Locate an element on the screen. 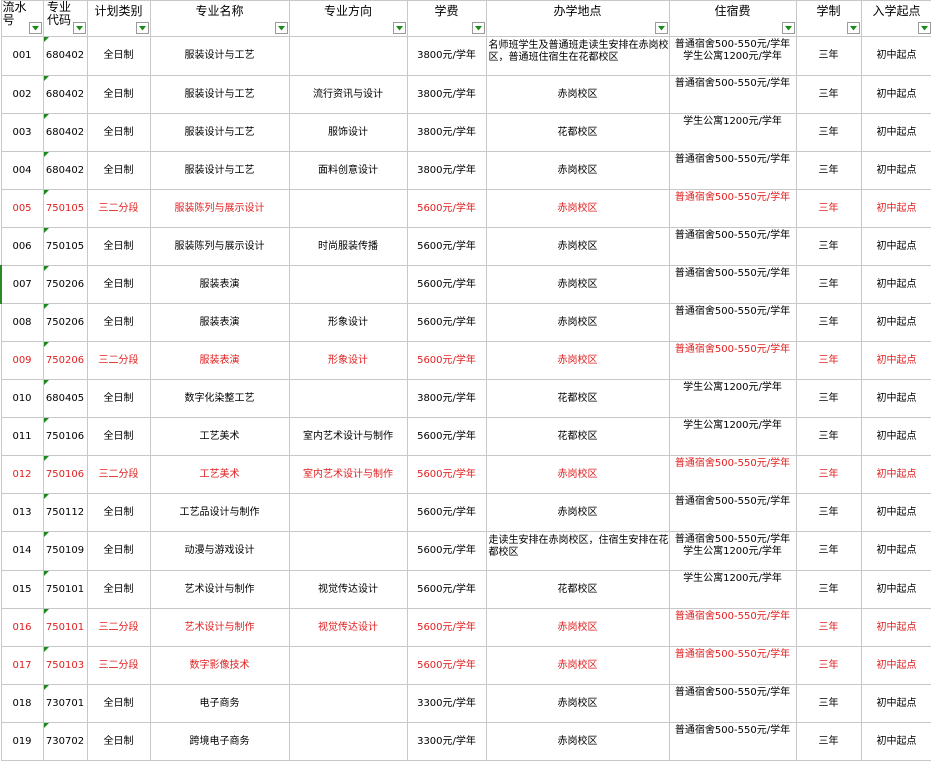 This screenshot has height=761, width=931. cell-no: 013 is located at coordinates (22, 513).